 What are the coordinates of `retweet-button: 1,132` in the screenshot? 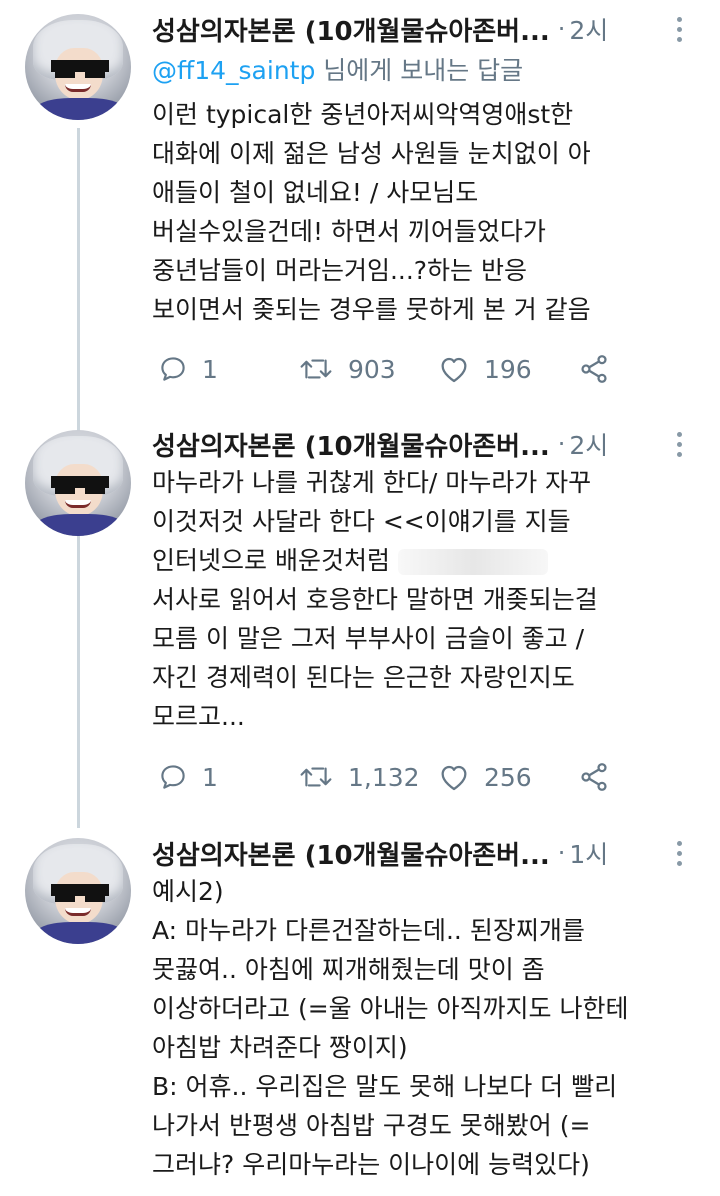 It's located at (359, 777).